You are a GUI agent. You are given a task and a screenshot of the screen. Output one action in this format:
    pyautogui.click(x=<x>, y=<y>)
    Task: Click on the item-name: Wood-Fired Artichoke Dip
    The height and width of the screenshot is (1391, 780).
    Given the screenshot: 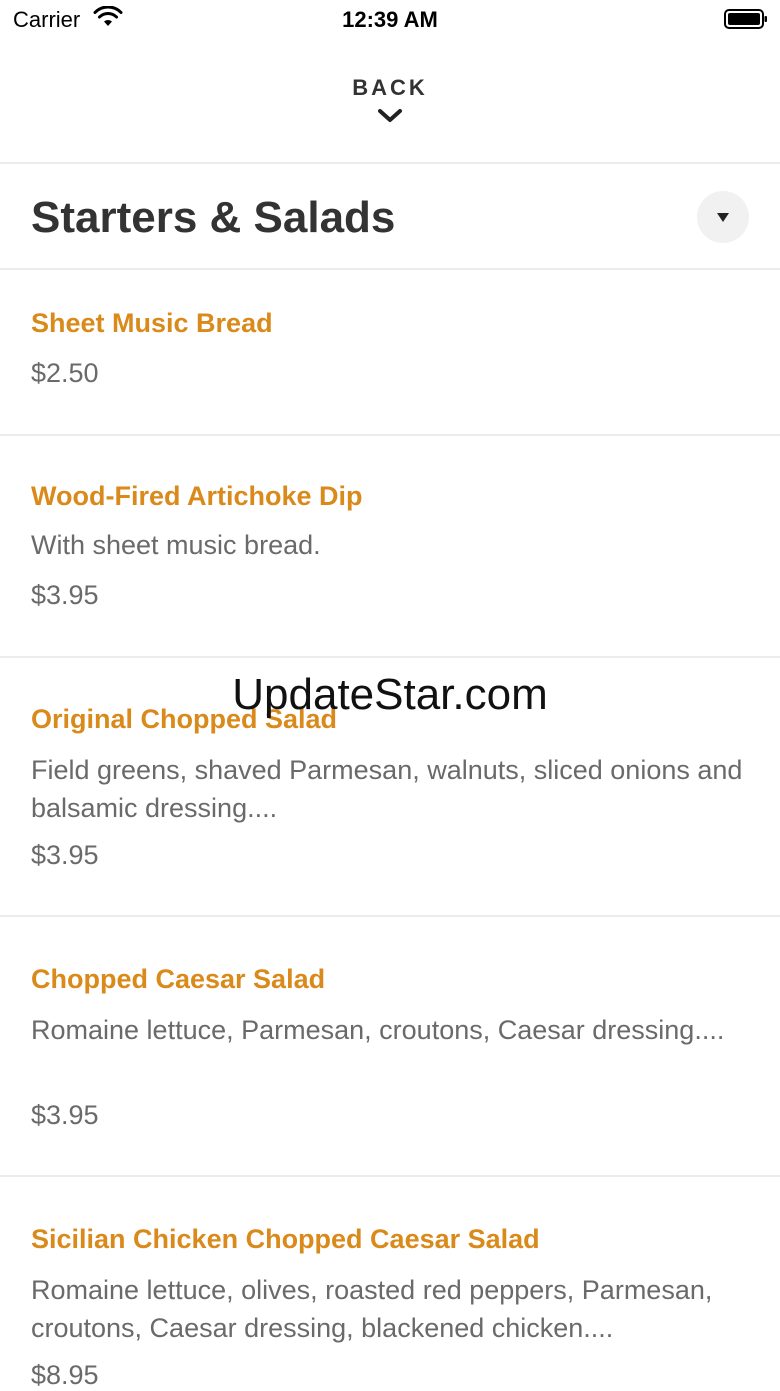 What is the action you would take?
    pyautogui.click(x=197, y=496)
    